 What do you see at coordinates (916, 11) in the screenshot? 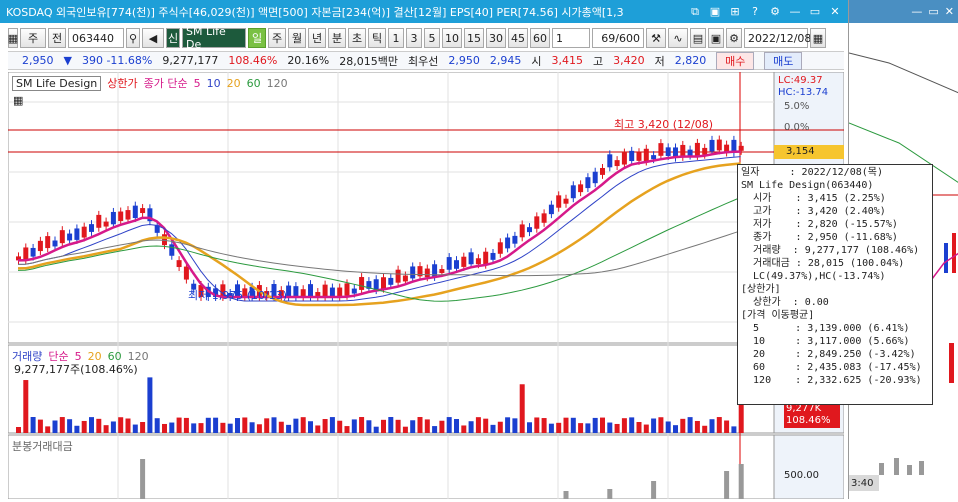
I see `side-minimize-icon: —` at bounding box center [916, 11].